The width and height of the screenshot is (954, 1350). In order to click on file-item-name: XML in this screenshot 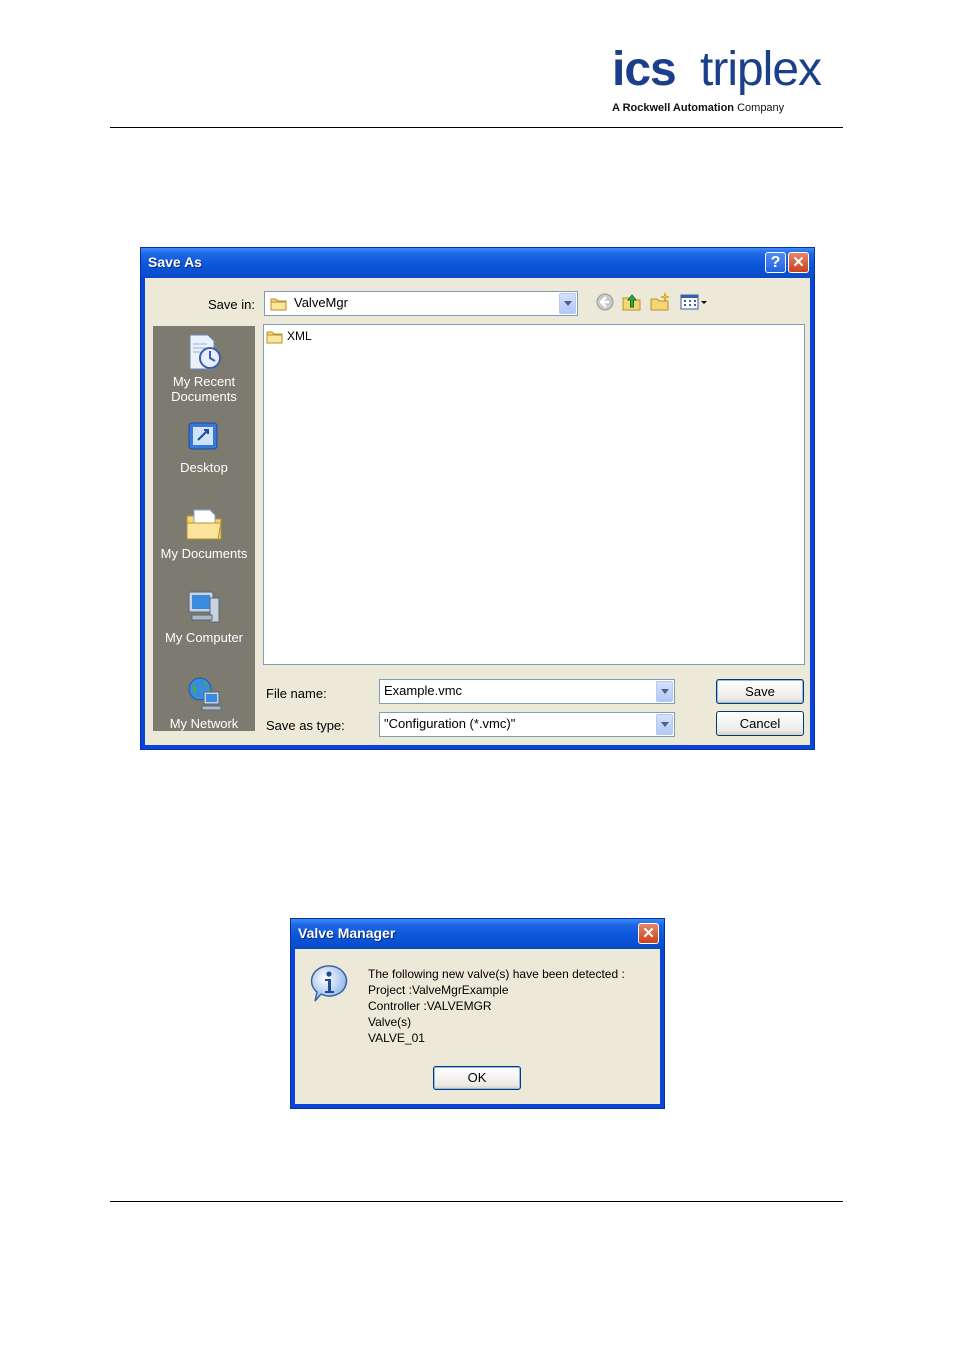, I will do `click(299, 336)`.